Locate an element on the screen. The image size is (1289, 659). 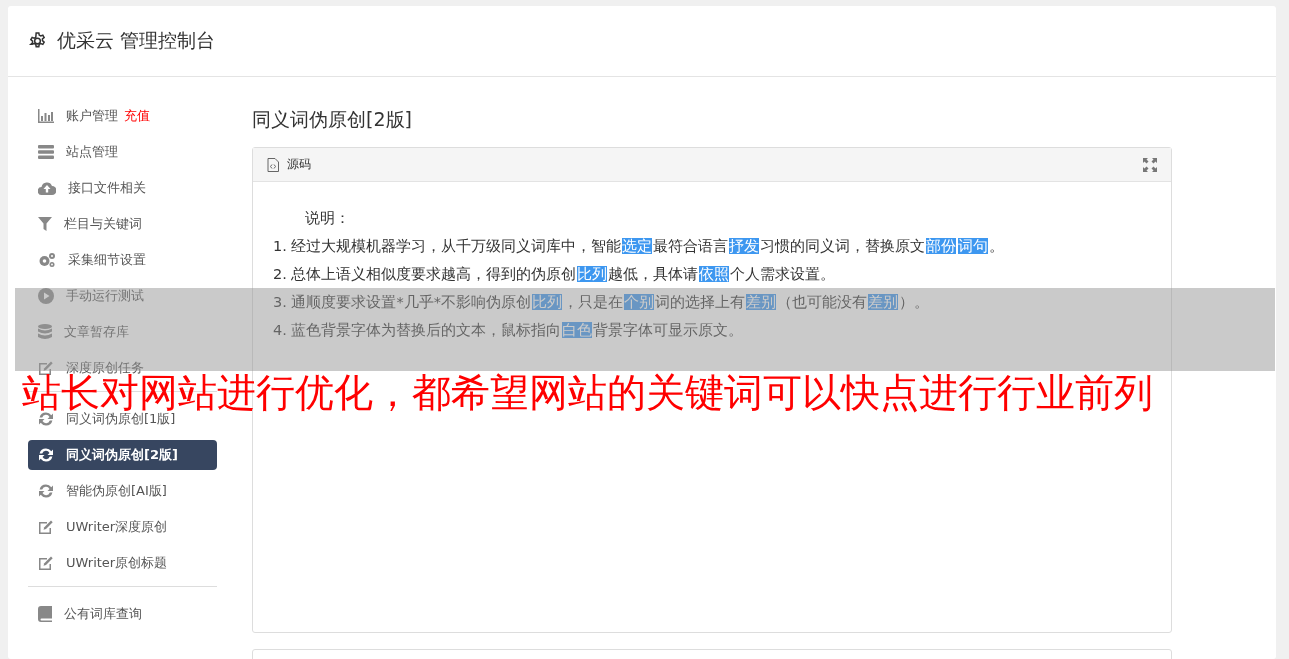
sidebar-item: UWriter原创标题 is located at coordinates (122, 563).